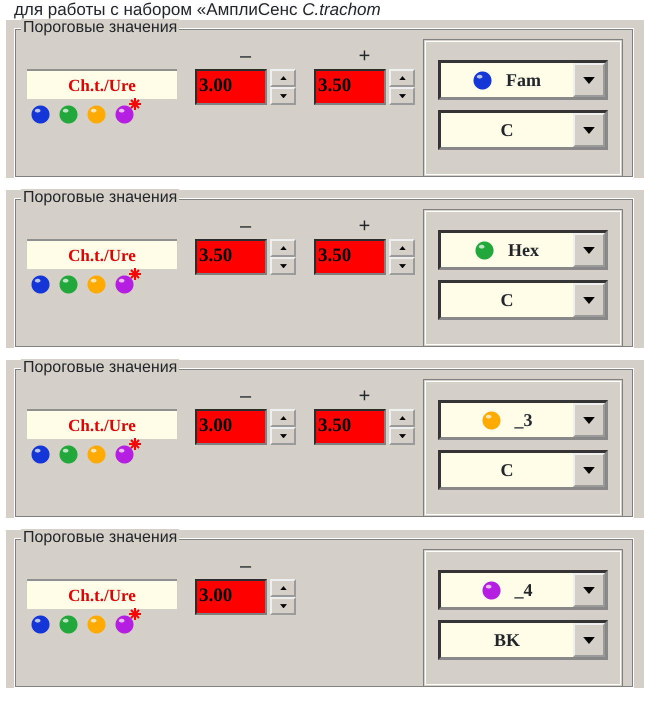 The image size is (652, 717). I want to click on channel-dropdown: _4, so click(523, 590).